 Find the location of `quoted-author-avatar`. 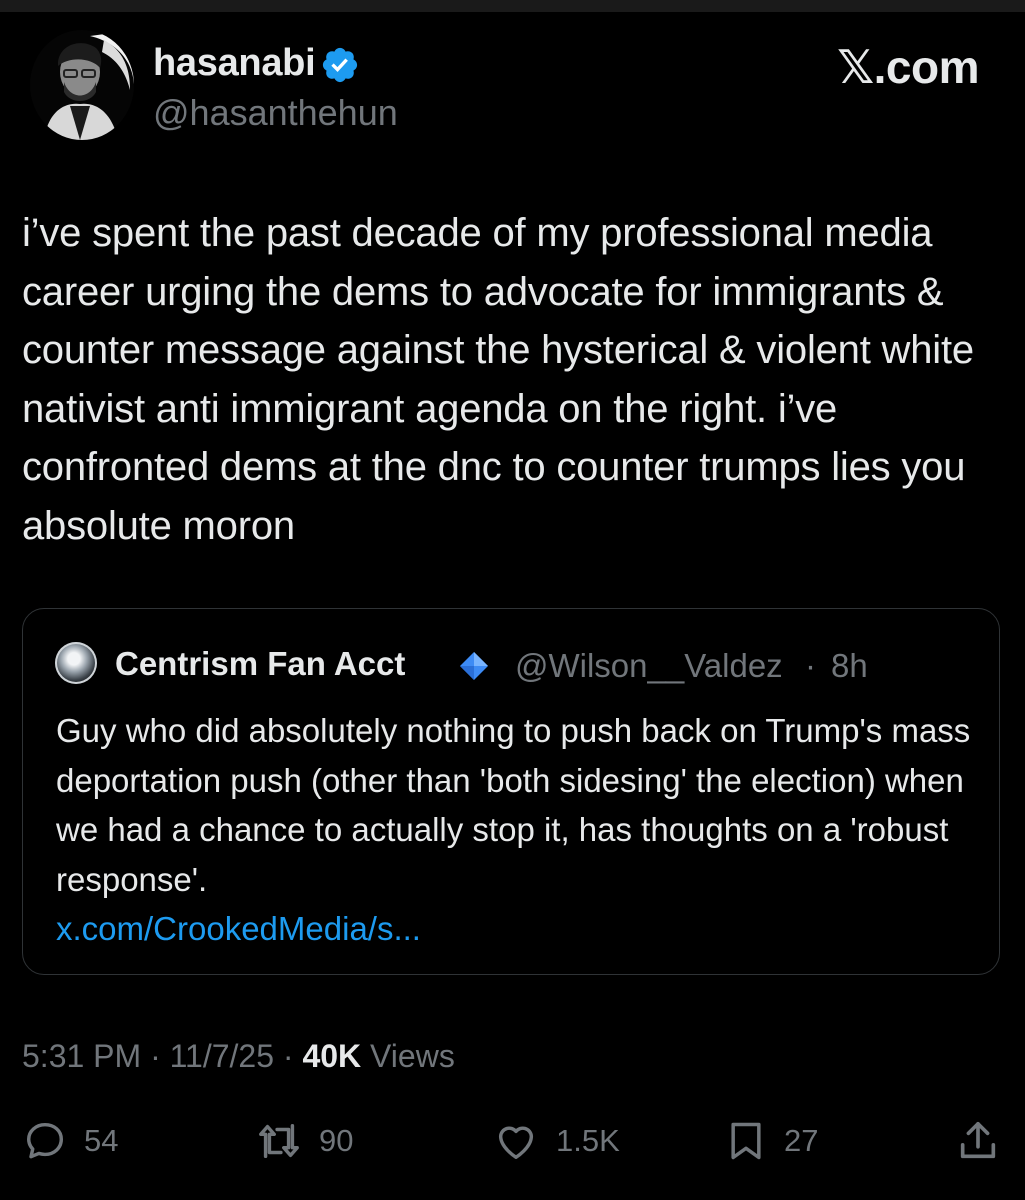

quoted-author-avatar is located at coordinates (76, 663).